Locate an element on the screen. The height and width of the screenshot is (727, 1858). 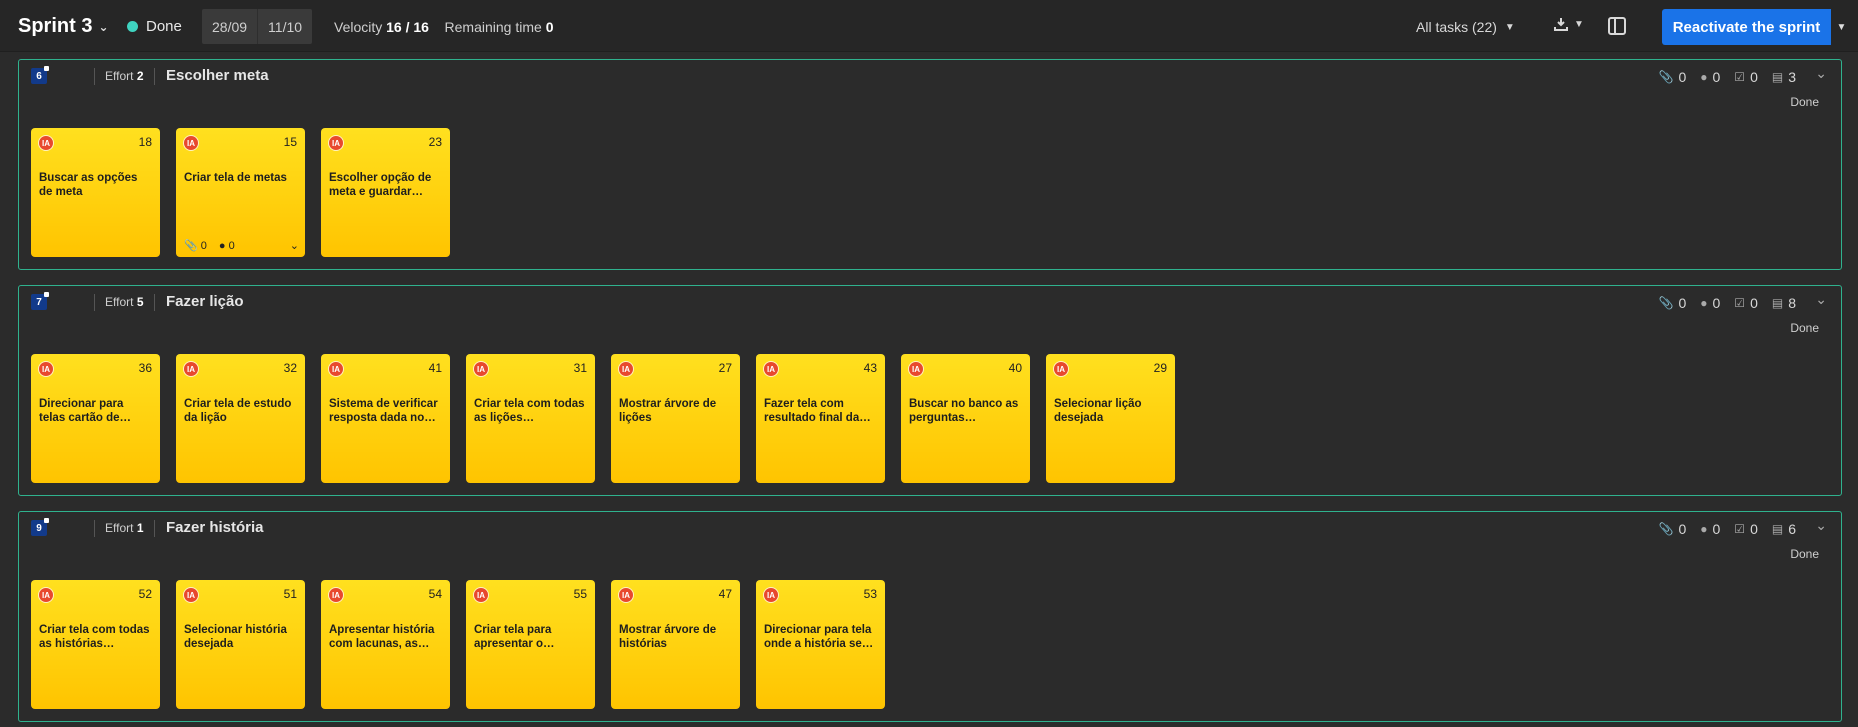
task-card: IA 15 Criar tela de metas 📎 0 ● 0 ⌄ is located at coordinates (240, 192).